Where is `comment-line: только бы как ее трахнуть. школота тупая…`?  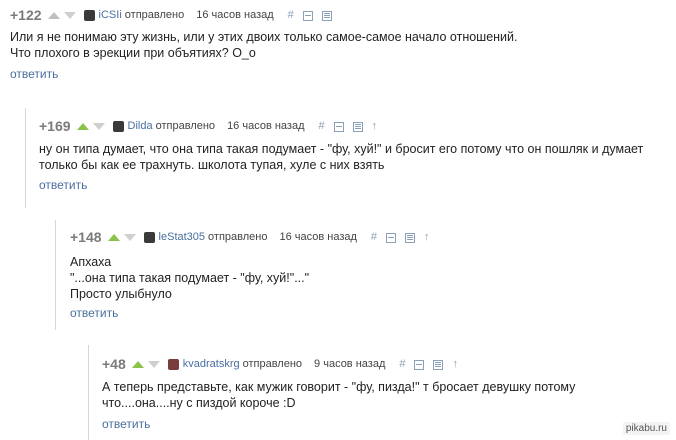
comment-line: только бы как ее трахнуть. школота тупая… is located at coordinates (212, 165).